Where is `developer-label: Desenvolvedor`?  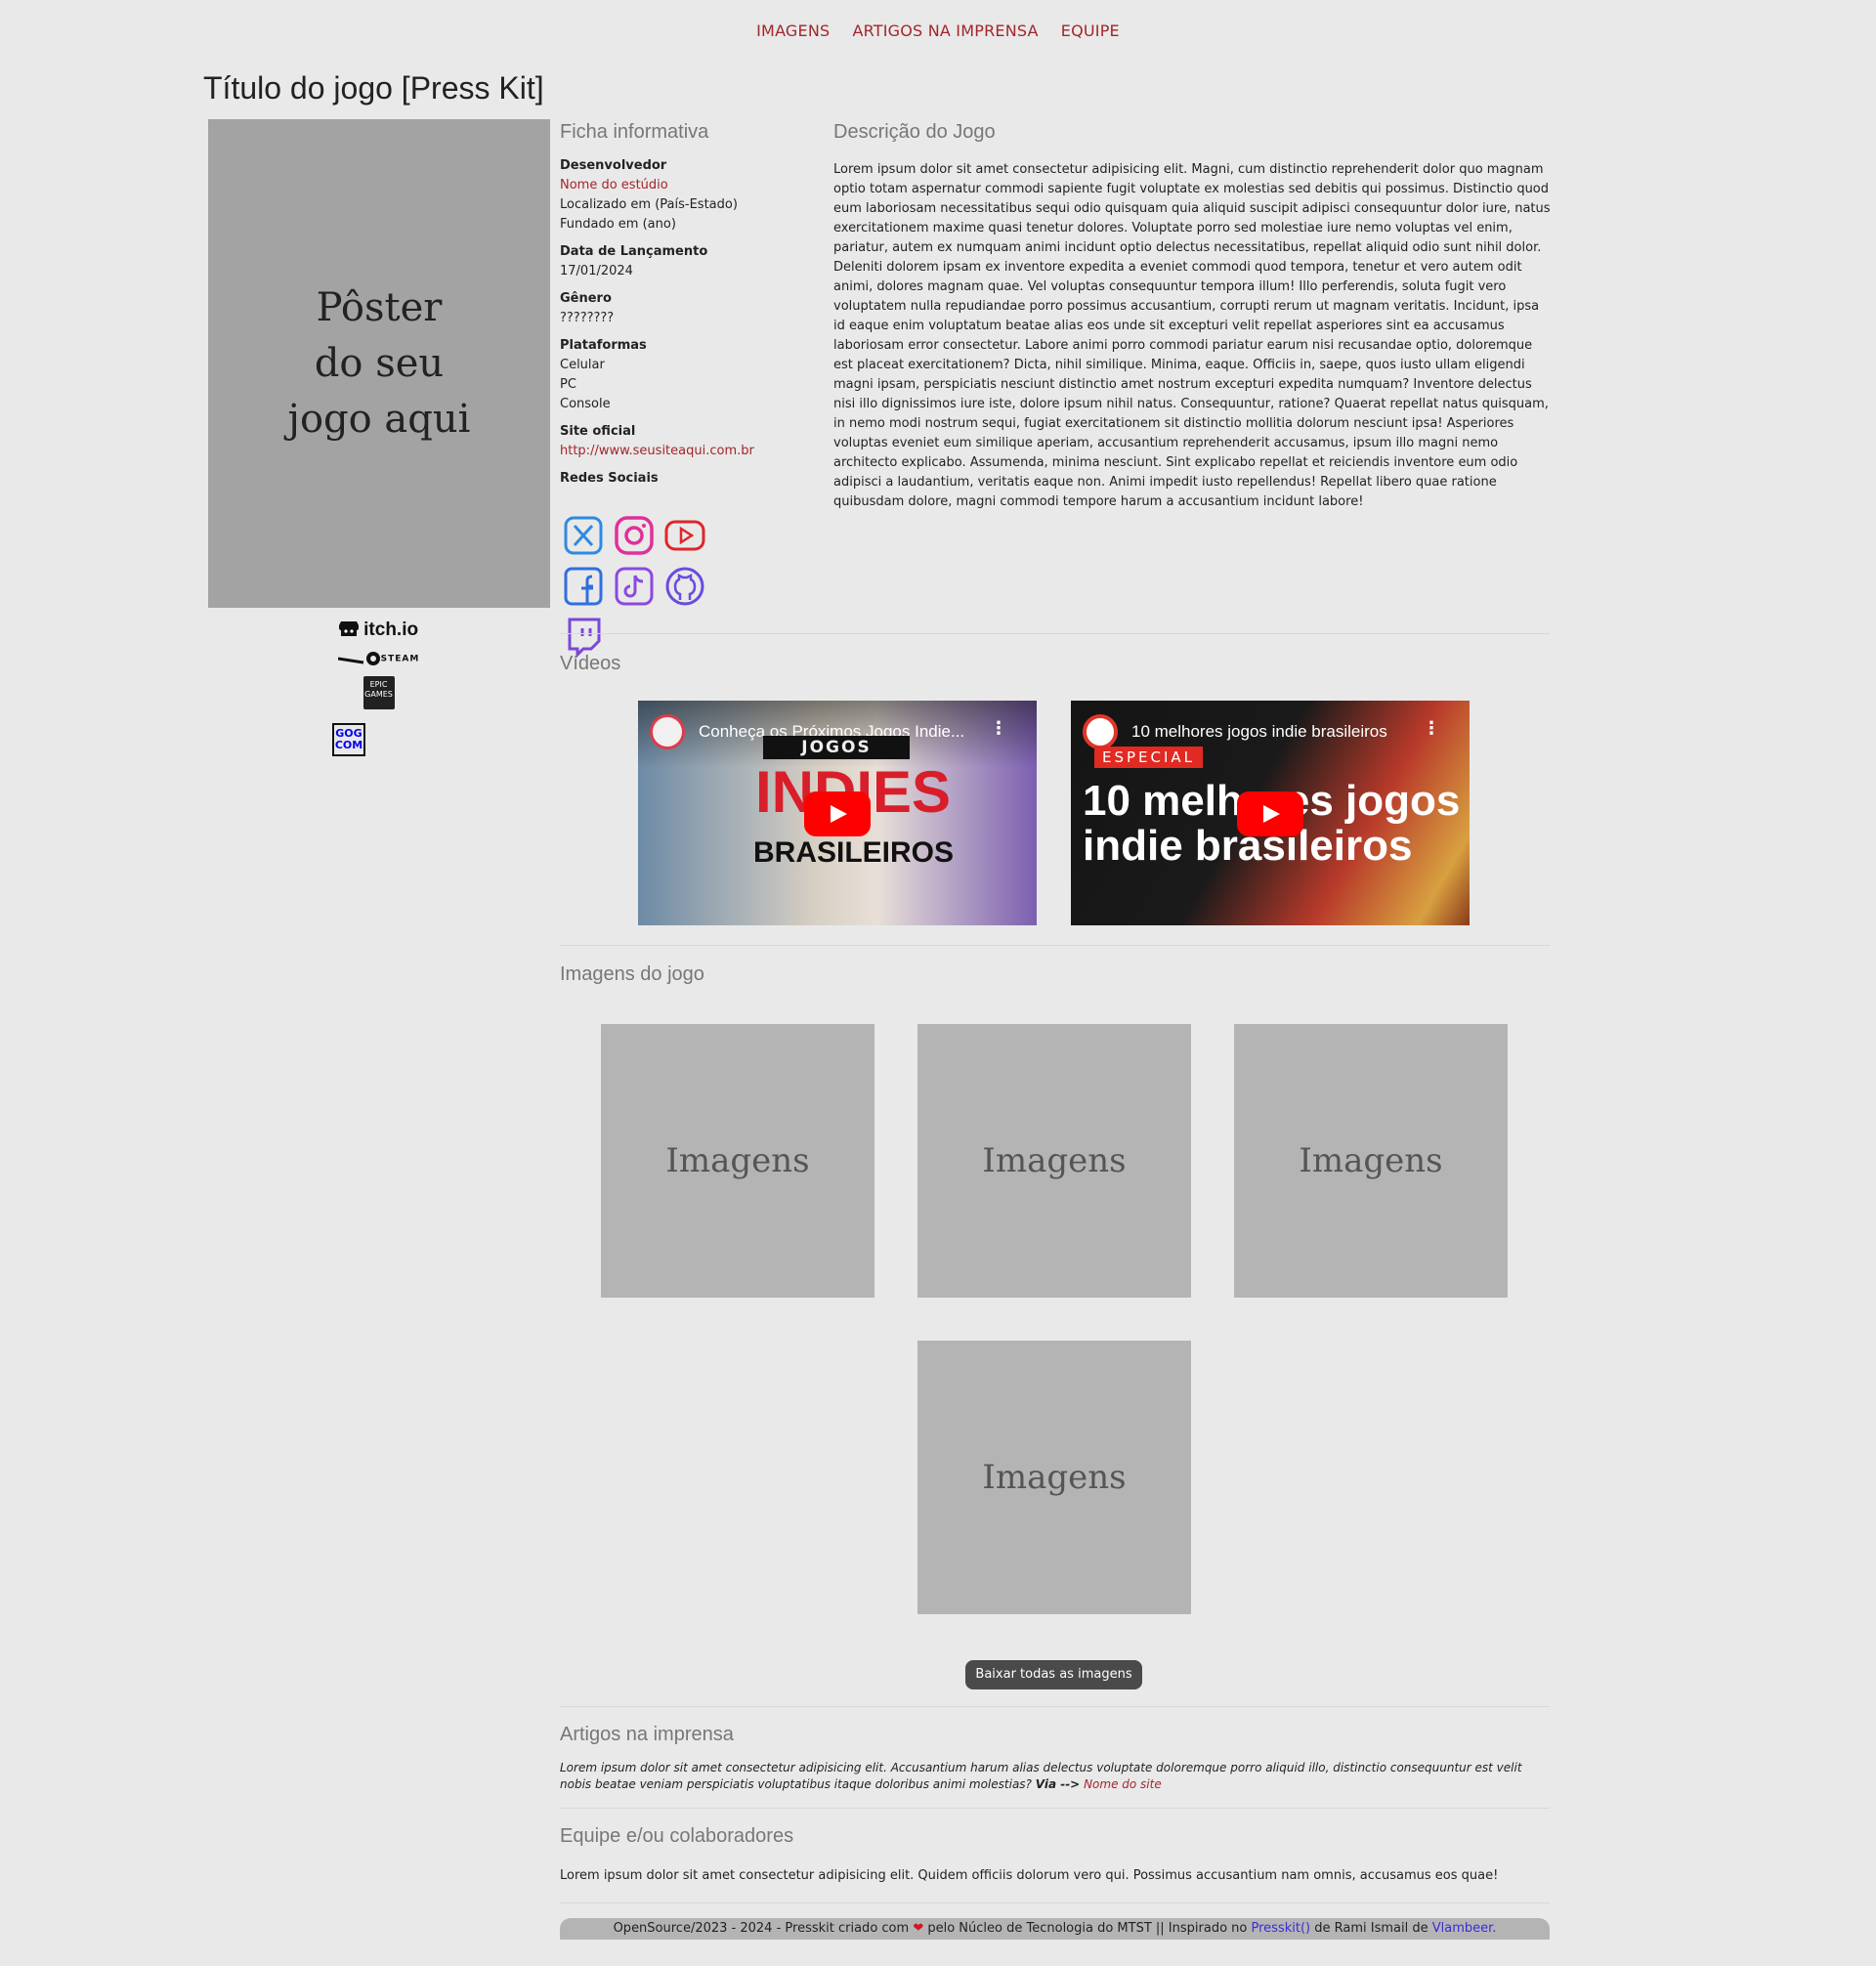 developer-label: Desenvolvedor is located at coordinates (613, 165).